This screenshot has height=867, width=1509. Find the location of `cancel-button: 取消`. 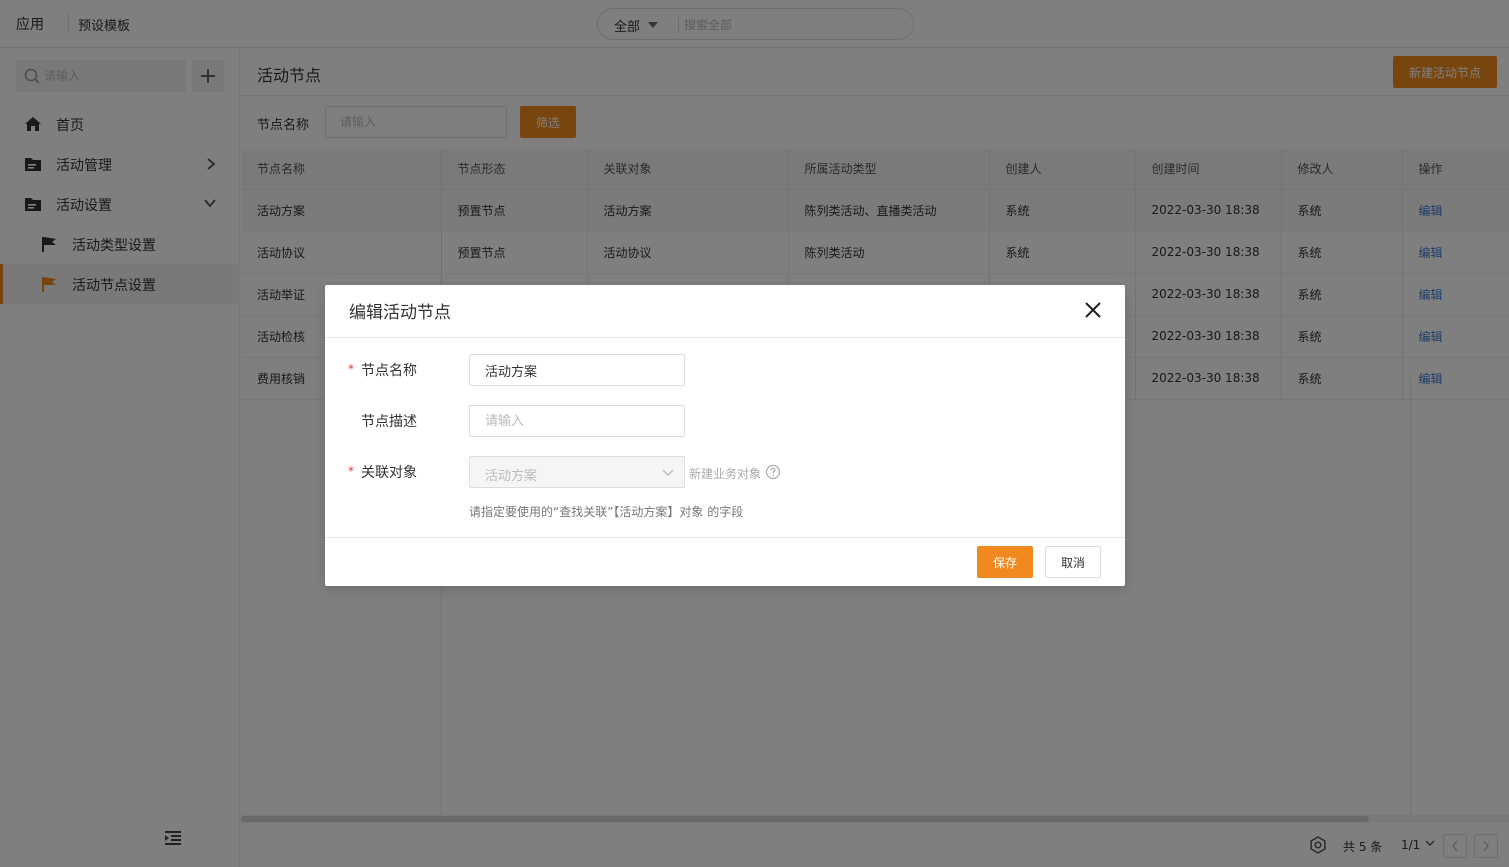

cancel-button: 取消 is located at coordinates (1073, 562).